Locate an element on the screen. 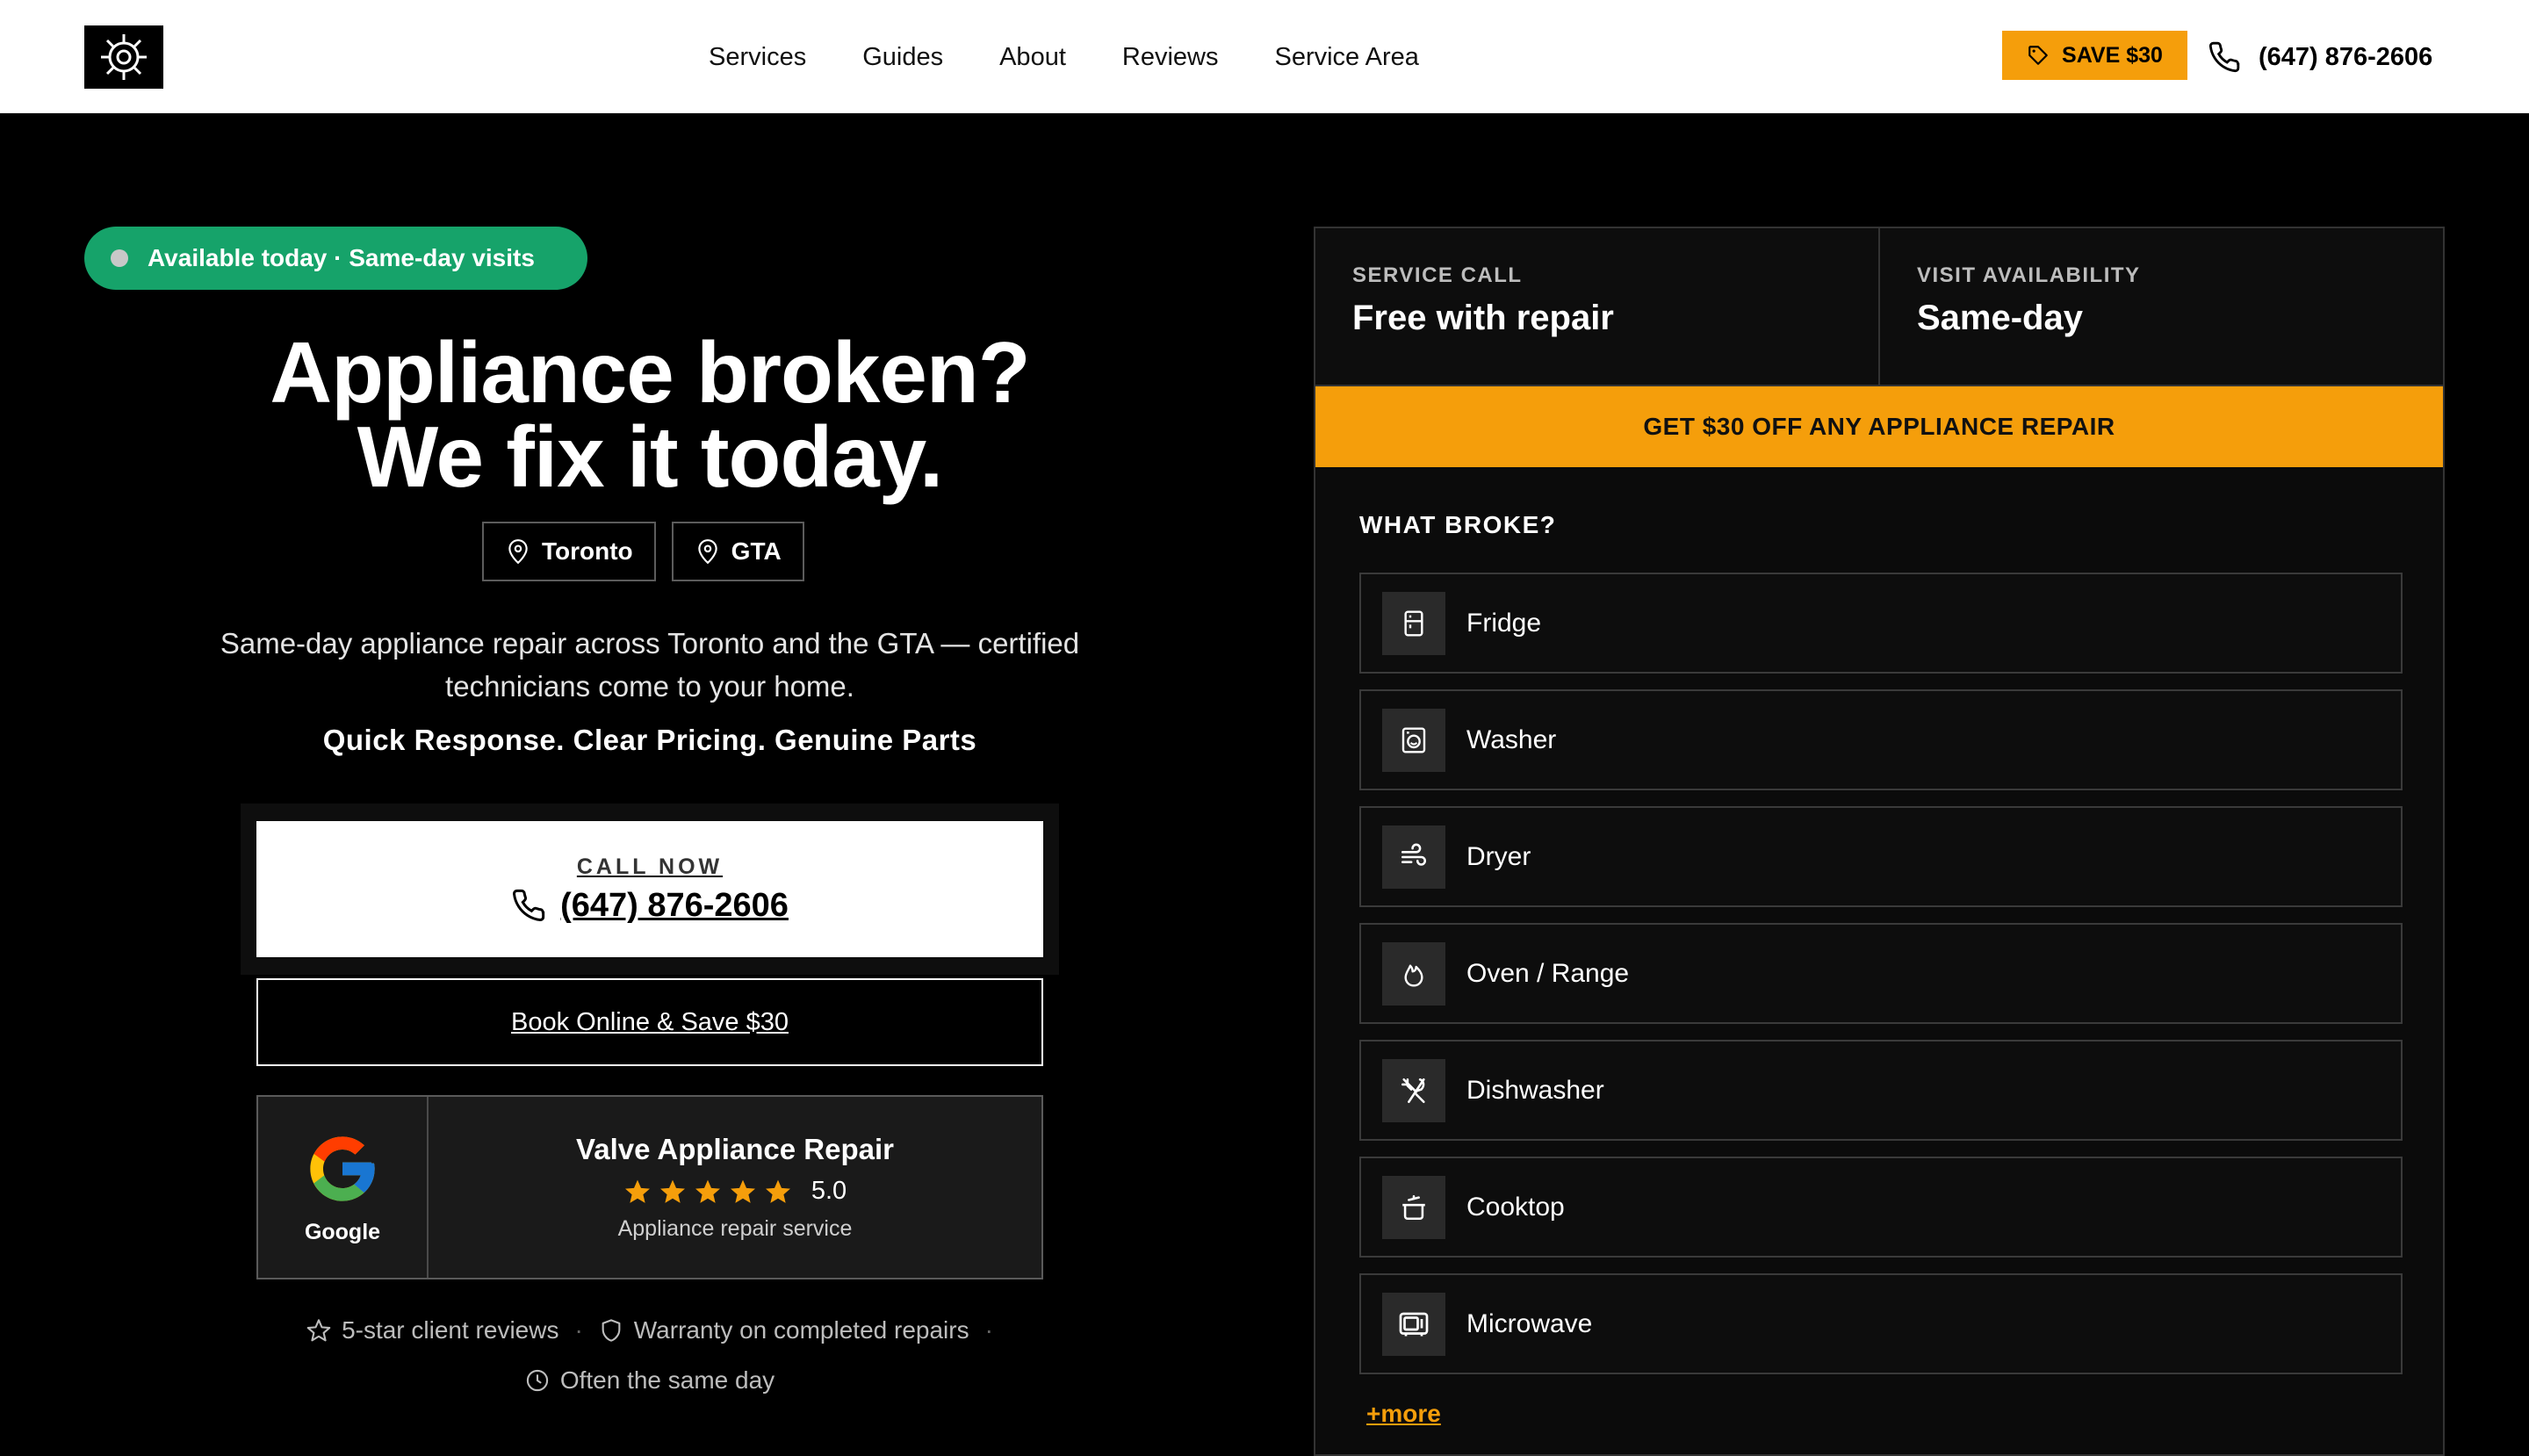 This screenshot has height=1456, width=2529. location-chip-toronto: Toronto is located at coordinates (569, 551).